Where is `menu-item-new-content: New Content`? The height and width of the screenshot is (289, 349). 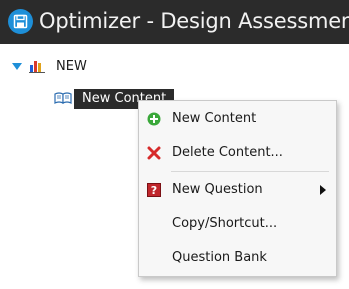 menu-item-new-content: New Content is located at coordinates (237, 119).